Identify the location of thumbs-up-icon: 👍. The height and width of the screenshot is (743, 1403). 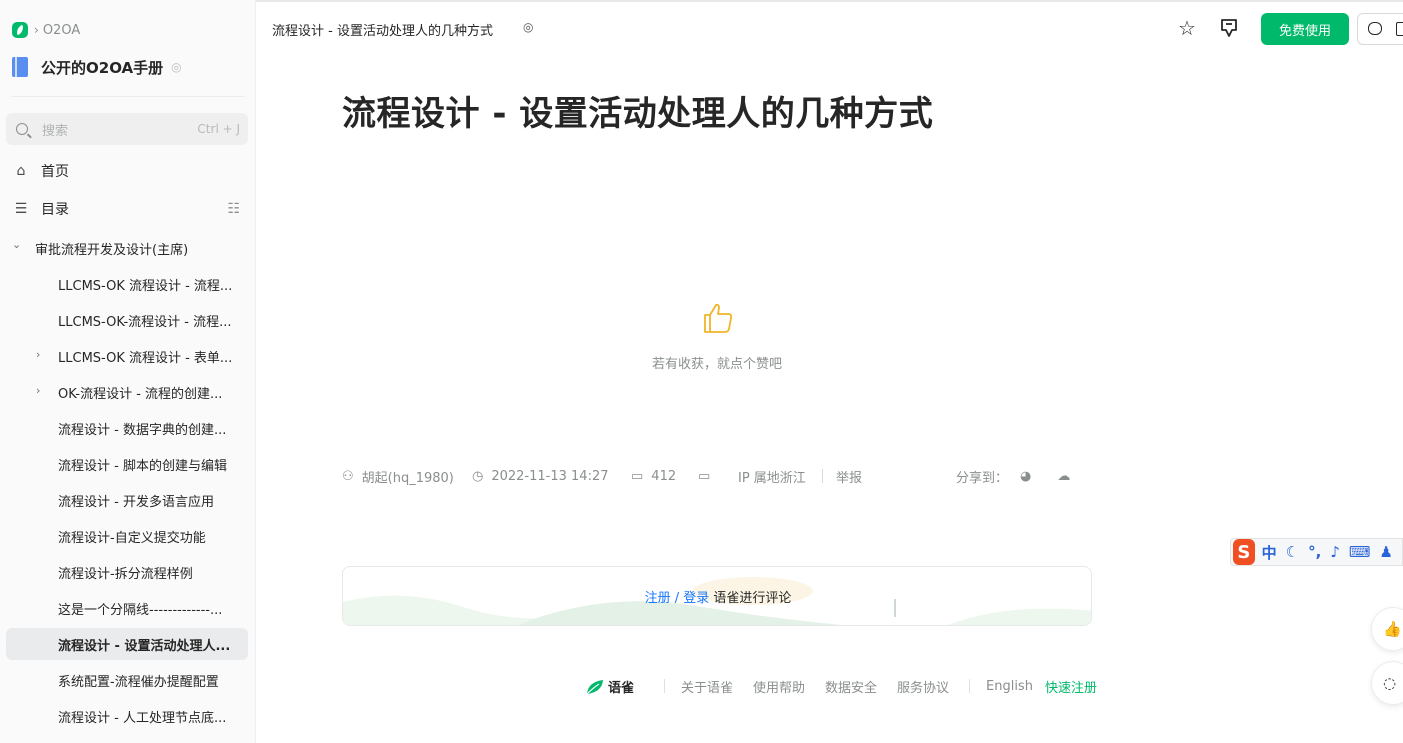
(1392, 629).